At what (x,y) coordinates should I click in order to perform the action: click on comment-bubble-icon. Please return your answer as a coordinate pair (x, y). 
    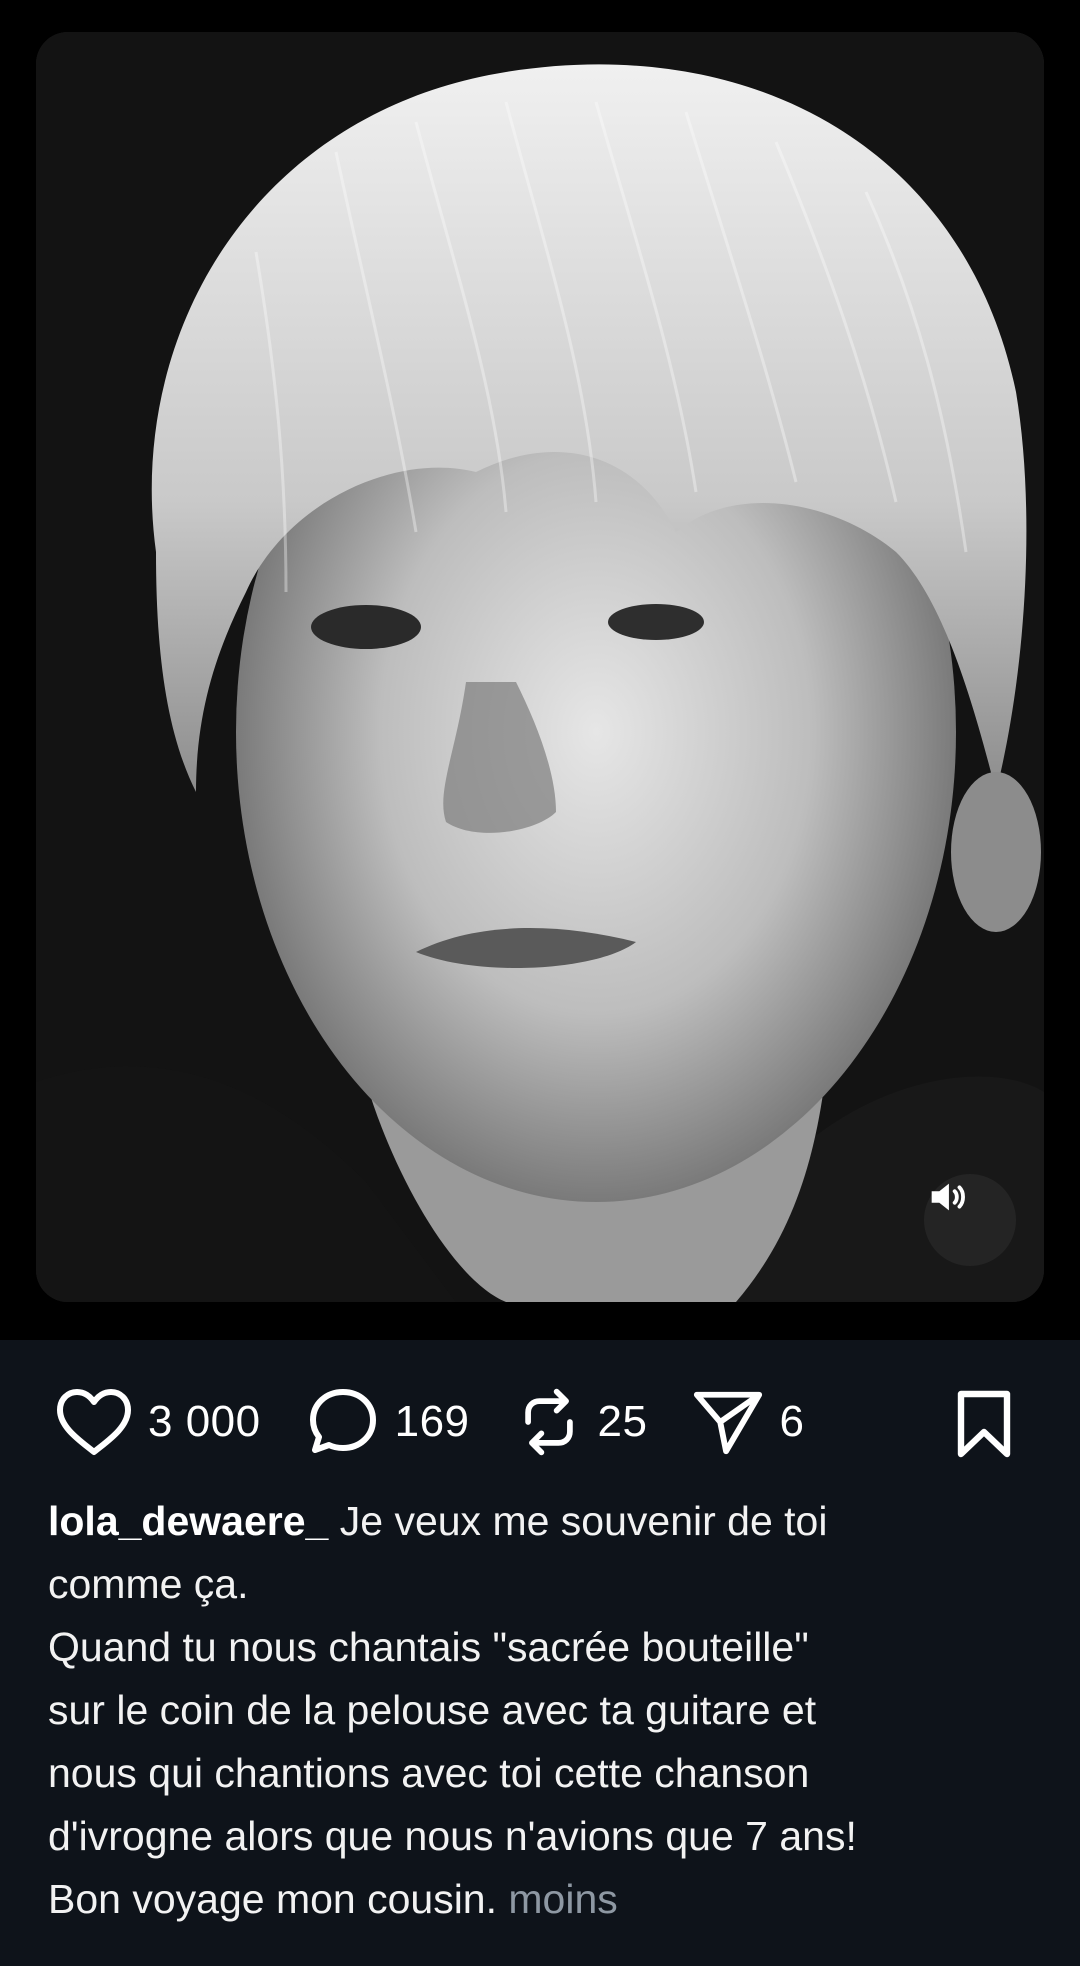
    Looking at the image, I should click on (342, 1421).